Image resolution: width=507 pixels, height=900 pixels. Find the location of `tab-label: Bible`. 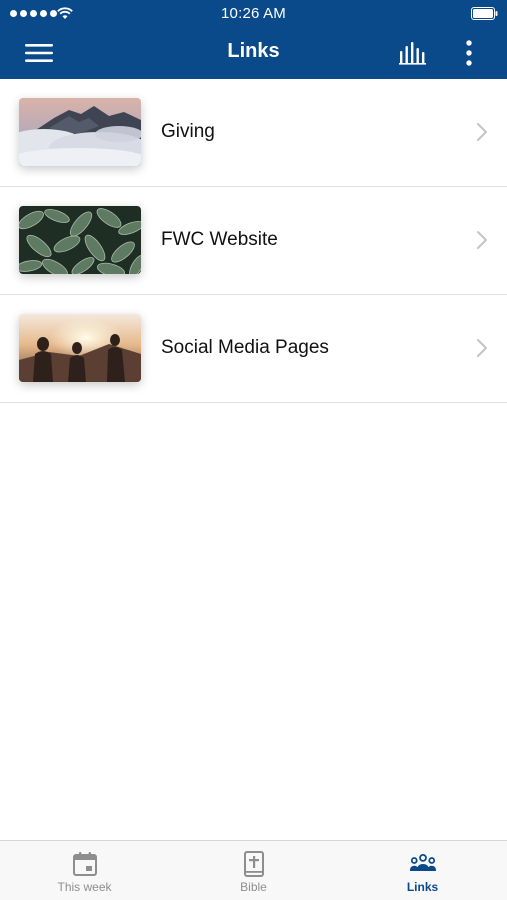

tab-label: Bible is located at coordinates (253, 887).